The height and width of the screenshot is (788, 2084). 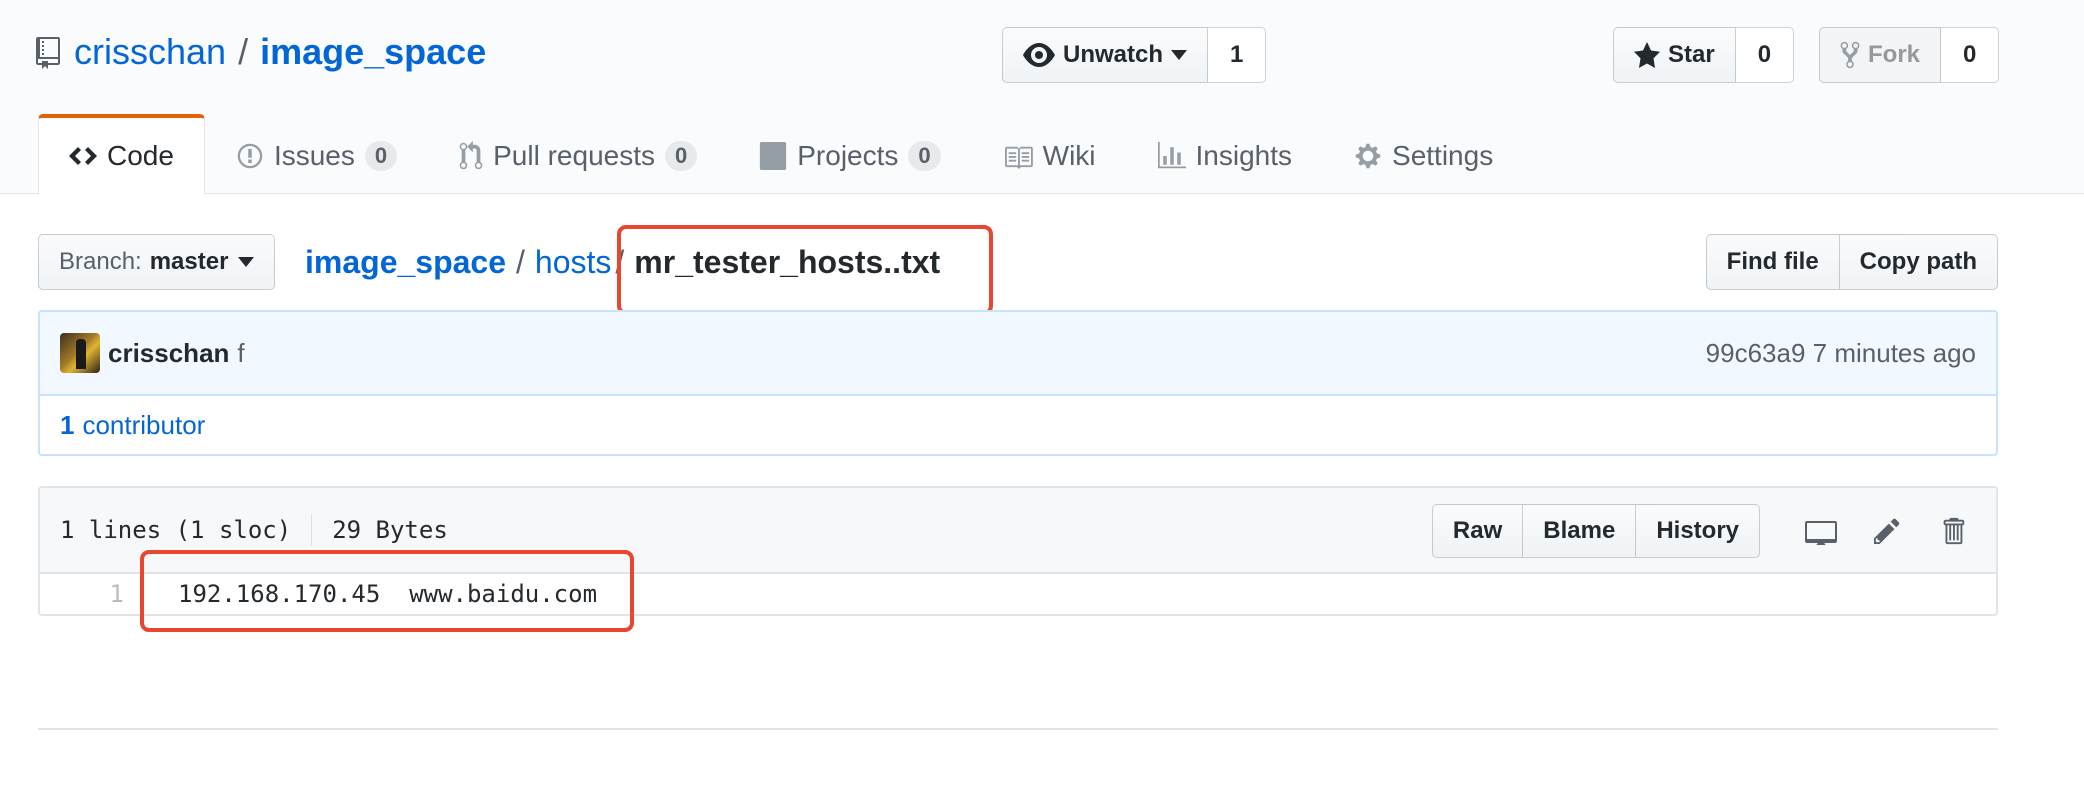 I want to click on tab-wiki: Wiki, so click(x=1049, y=154).